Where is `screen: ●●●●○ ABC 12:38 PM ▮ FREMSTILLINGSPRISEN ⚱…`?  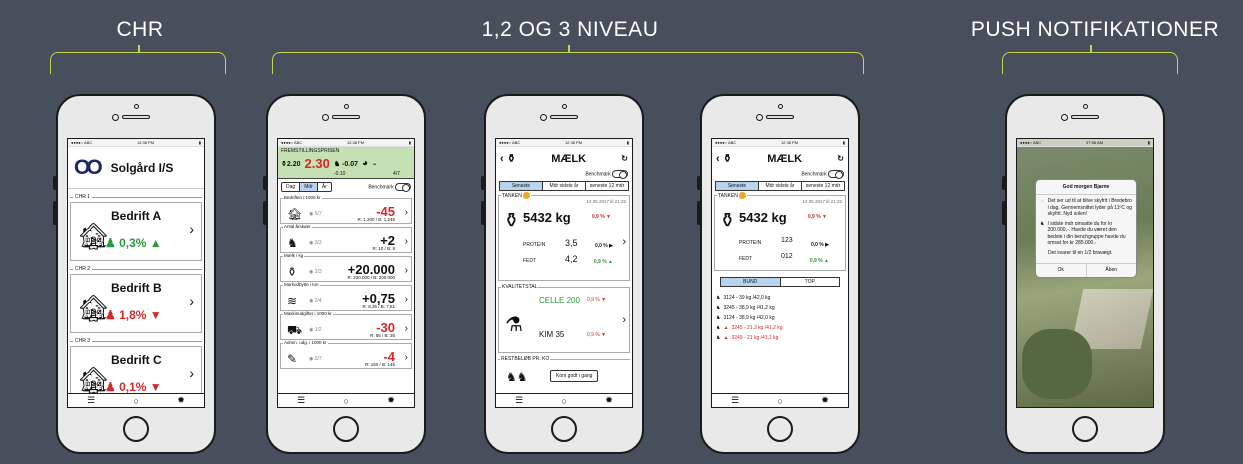 screen: ●●●●○ ABC 12:38 PM ▮ FREMSTILLINGSPRISEN ⚱… is located at coordinates (346, 273).